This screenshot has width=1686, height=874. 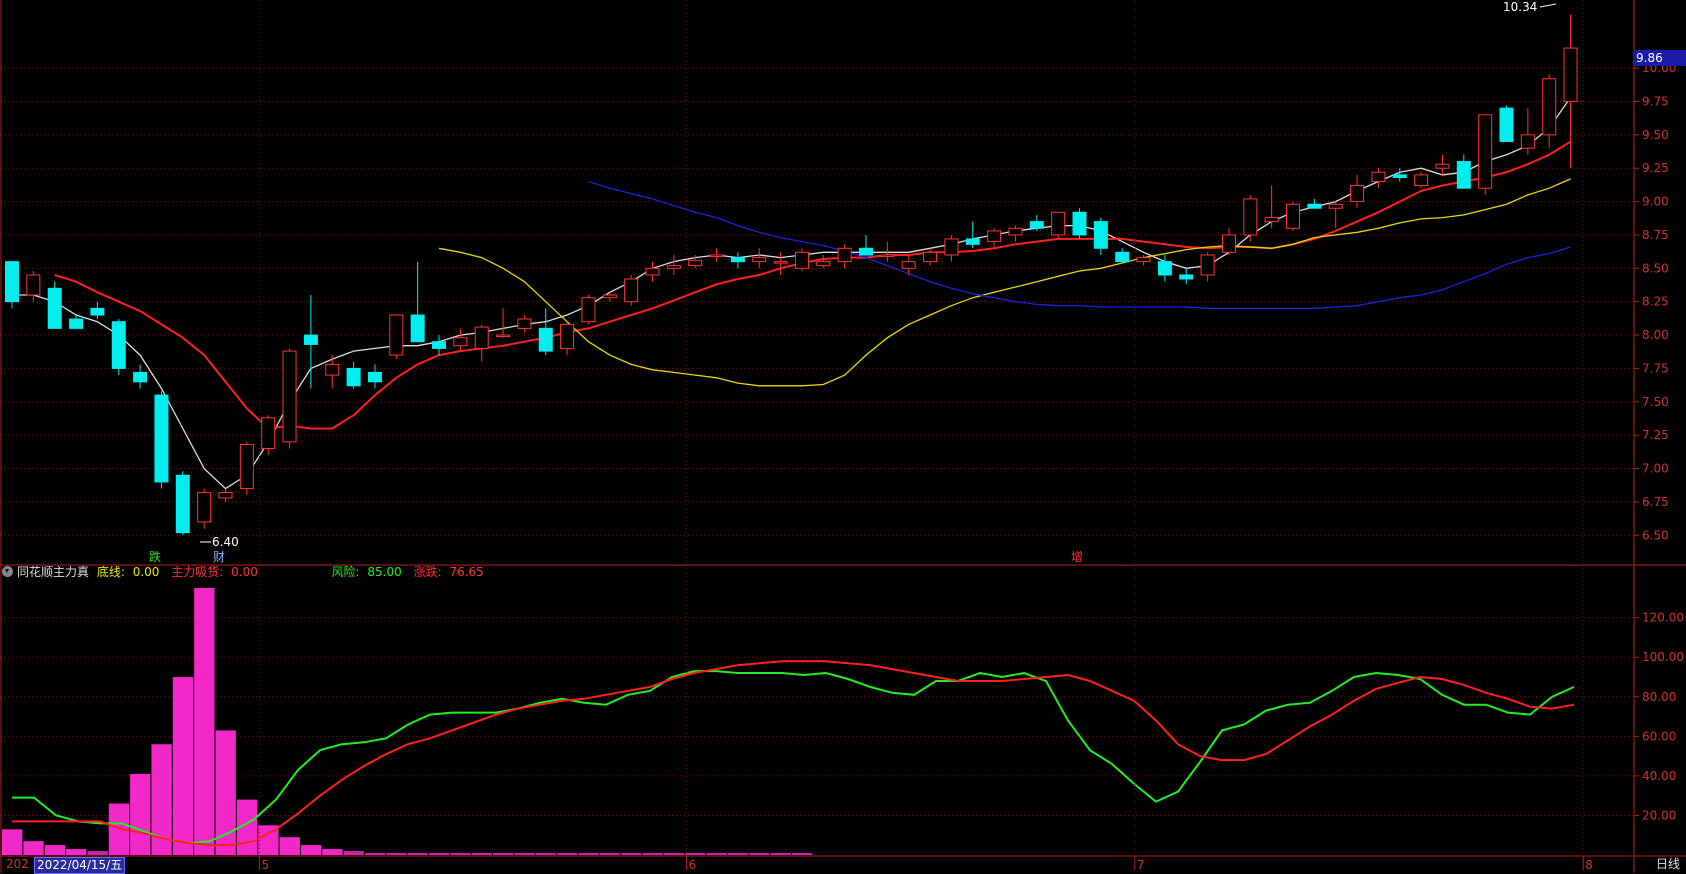 What do you see at coordinates (1655, 235) in the screenshot?
I see `price-tick-label: 8.75` at bounding box center [1655, 235].